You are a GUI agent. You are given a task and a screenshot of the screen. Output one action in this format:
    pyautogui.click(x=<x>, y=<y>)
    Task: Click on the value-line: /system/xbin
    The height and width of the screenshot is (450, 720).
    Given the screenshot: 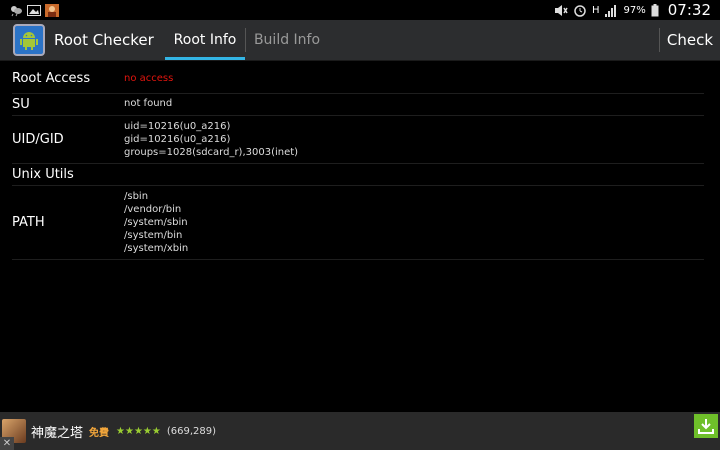 What is the action you would take?
    pyautogui.click(x=156, y=248)
    